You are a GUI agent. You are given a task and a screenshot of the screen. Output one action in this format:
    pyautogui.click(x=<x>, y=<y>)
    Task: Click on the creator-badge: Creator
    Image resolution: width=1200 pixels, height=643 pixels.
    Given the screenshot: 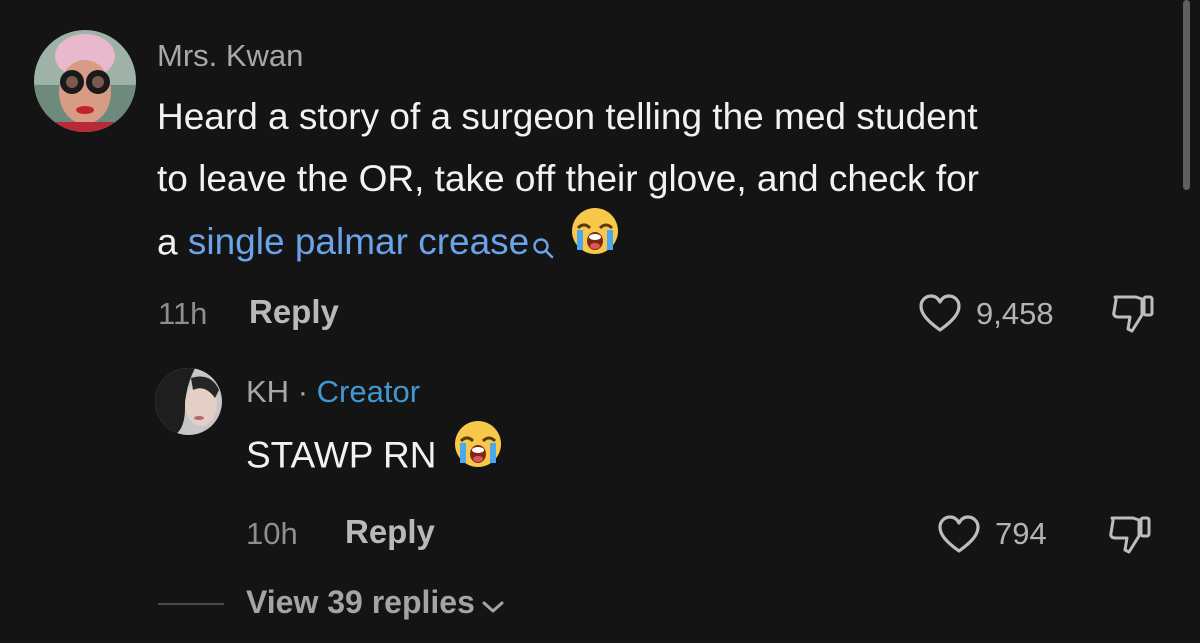 What is the action you would take?
    pyautogui.click(x=368, y=391)
    